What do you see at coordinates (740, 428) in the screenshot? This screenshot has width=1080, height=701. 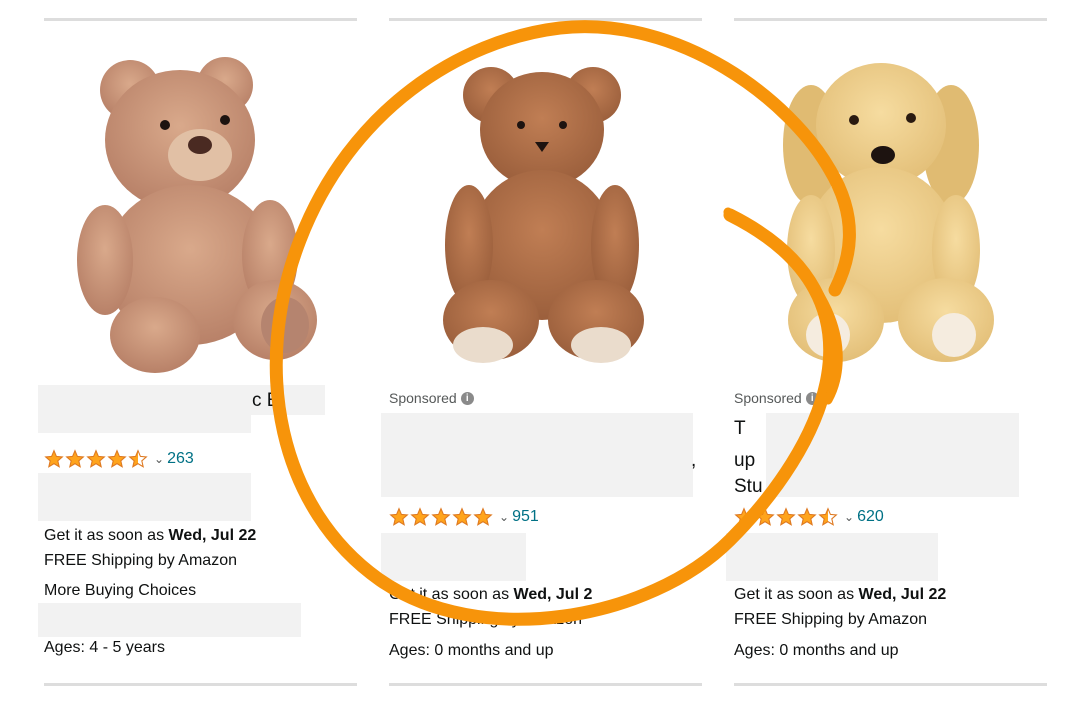 I see `partial-title-line-1: T` at bounding box center [740, 428].